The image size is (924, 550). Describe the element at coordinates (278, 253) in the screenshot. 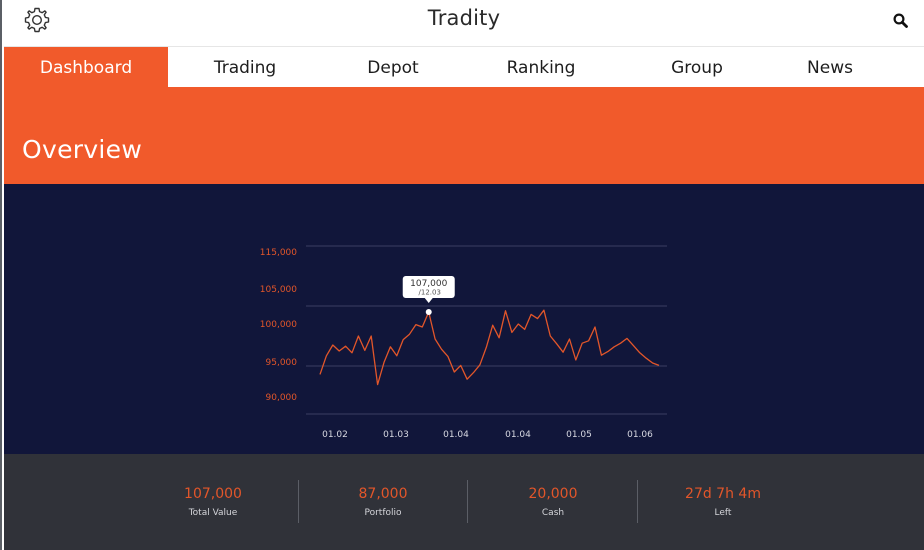

I see `y-tick-label: 115,000` at that location.